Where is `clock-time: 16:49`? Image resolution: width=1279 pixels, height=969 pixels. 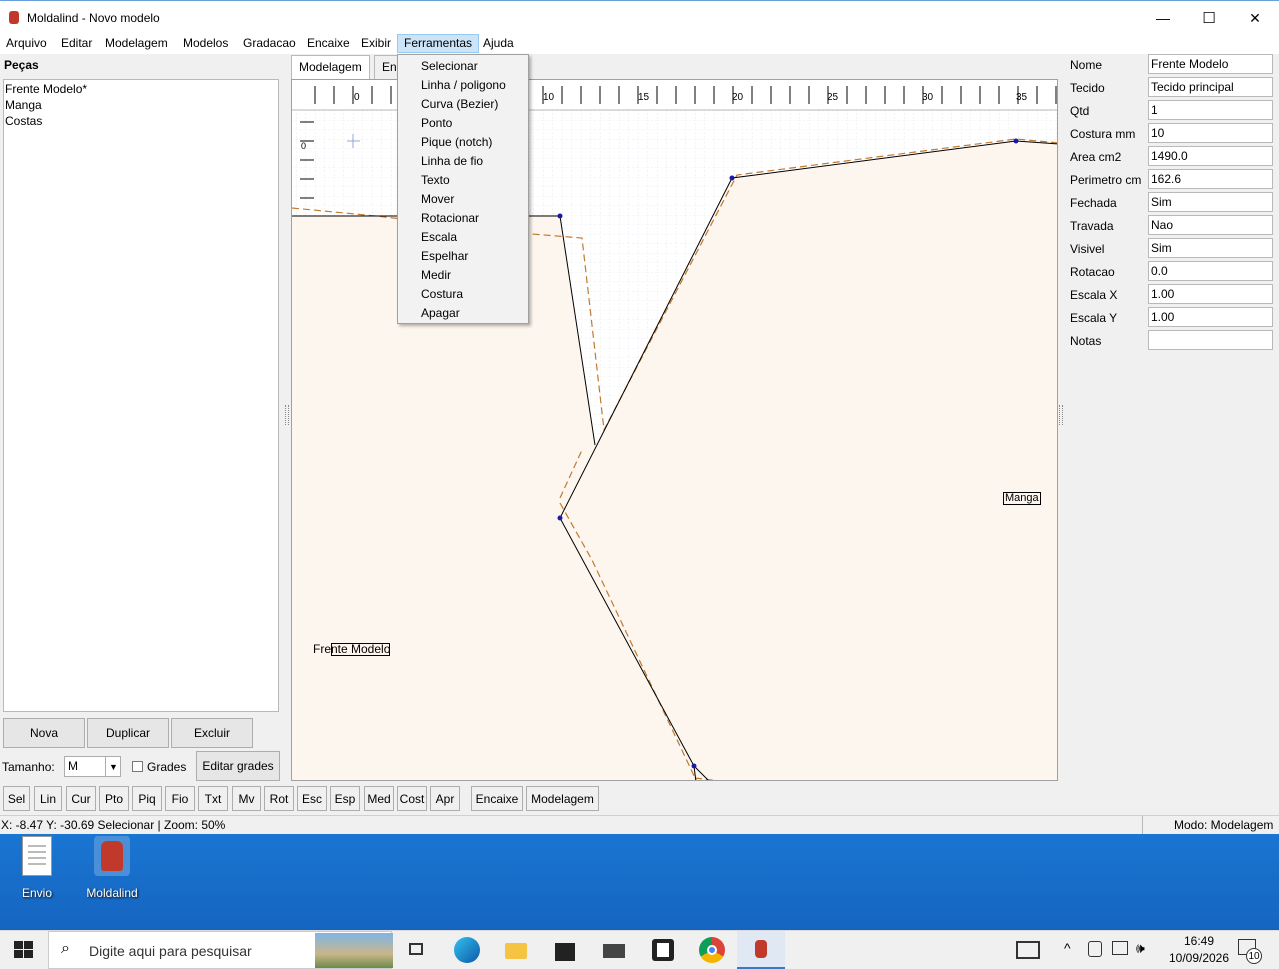
clock-time: 16:49 is located at coordinates (1199, 941).